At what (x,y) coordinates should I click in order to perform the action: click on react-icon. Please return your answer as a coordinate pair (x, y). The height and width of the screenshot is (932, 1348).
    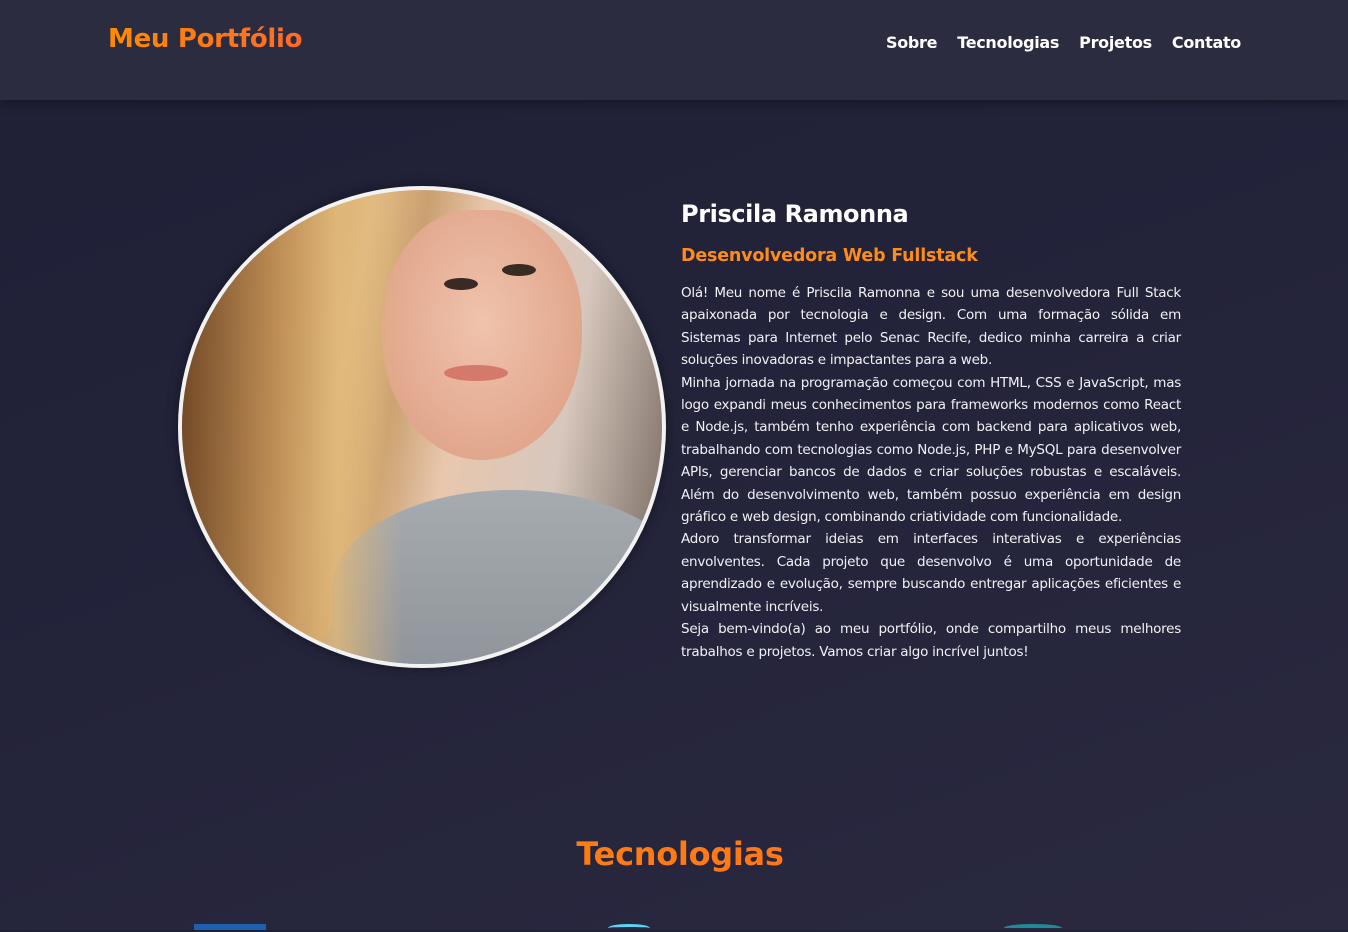
    Looking at the image, I should click on (629, 928).